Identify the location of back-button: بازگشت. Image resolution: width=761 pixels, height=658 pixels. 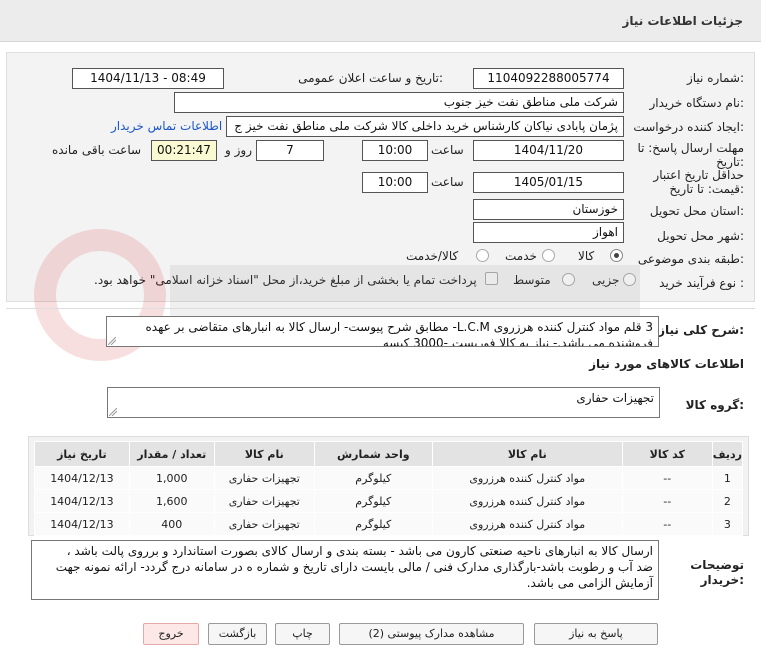
(237, 634).